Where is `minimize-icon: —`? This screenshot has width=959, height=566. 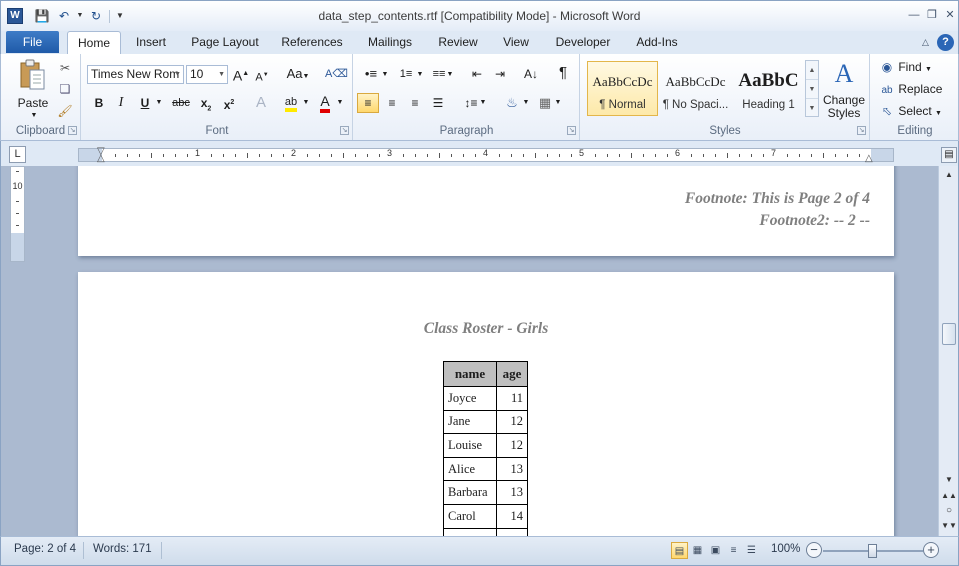
minimize-icon: — is located at coordinates (914, 15).